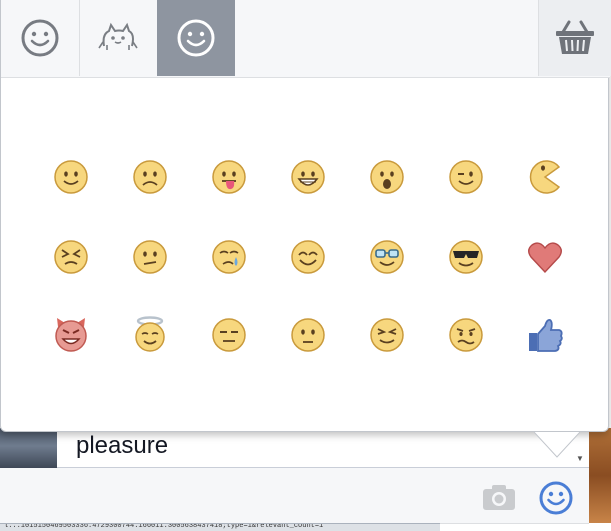  I want to click on kiki-emoticon-icon, so click(308, 257).